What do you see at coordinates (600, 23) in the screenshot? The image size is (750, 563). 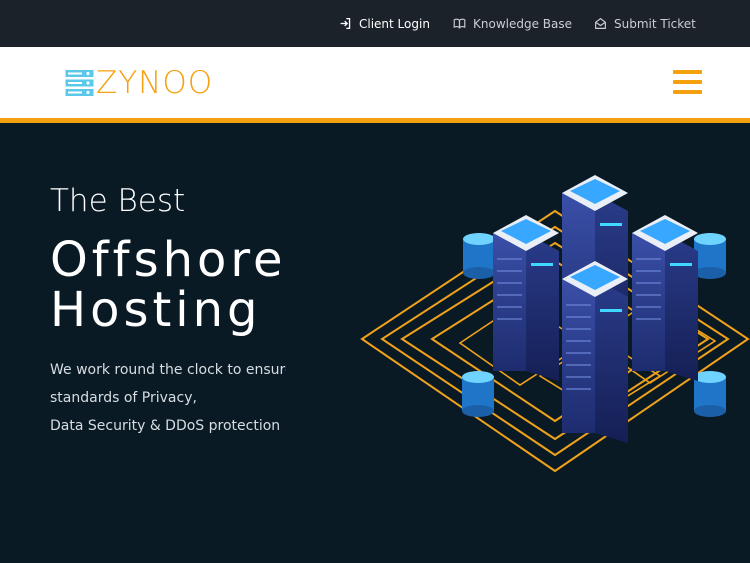 I see `envelope-open-icon` at bounding box center [600, 23].